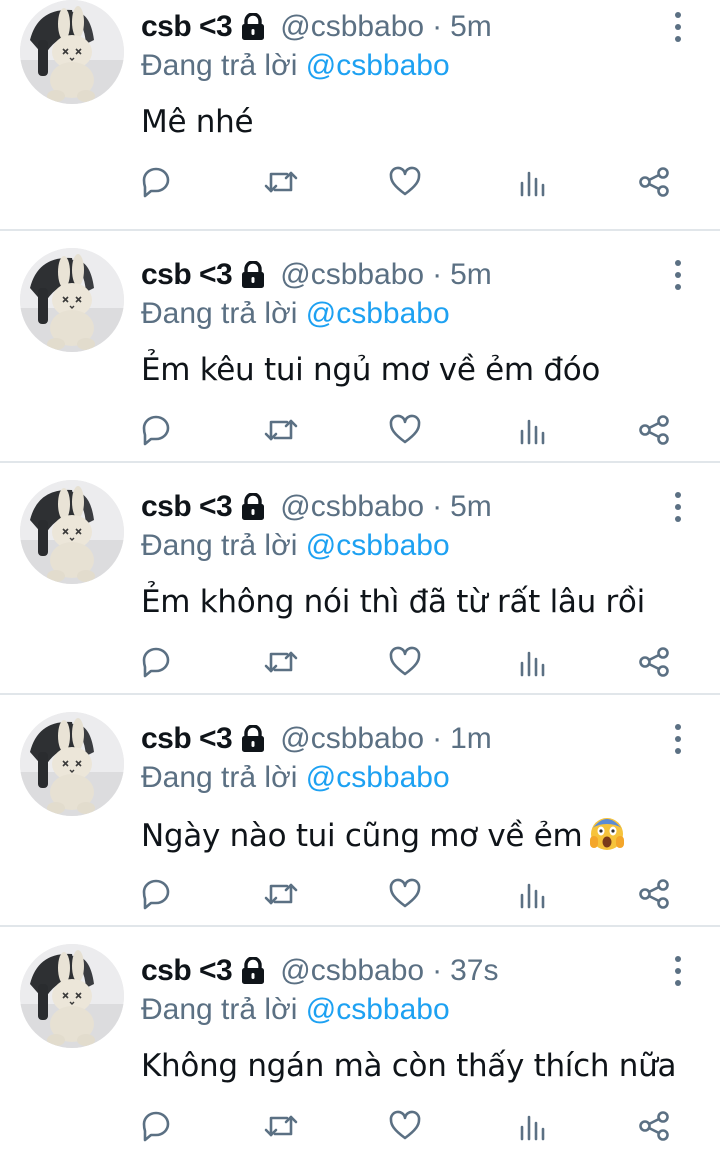 This screenshot has height=1159, width=720. Describe the element at coordinates (471, 739) in the screenshot. I see `timestamp: 1m` at that location.